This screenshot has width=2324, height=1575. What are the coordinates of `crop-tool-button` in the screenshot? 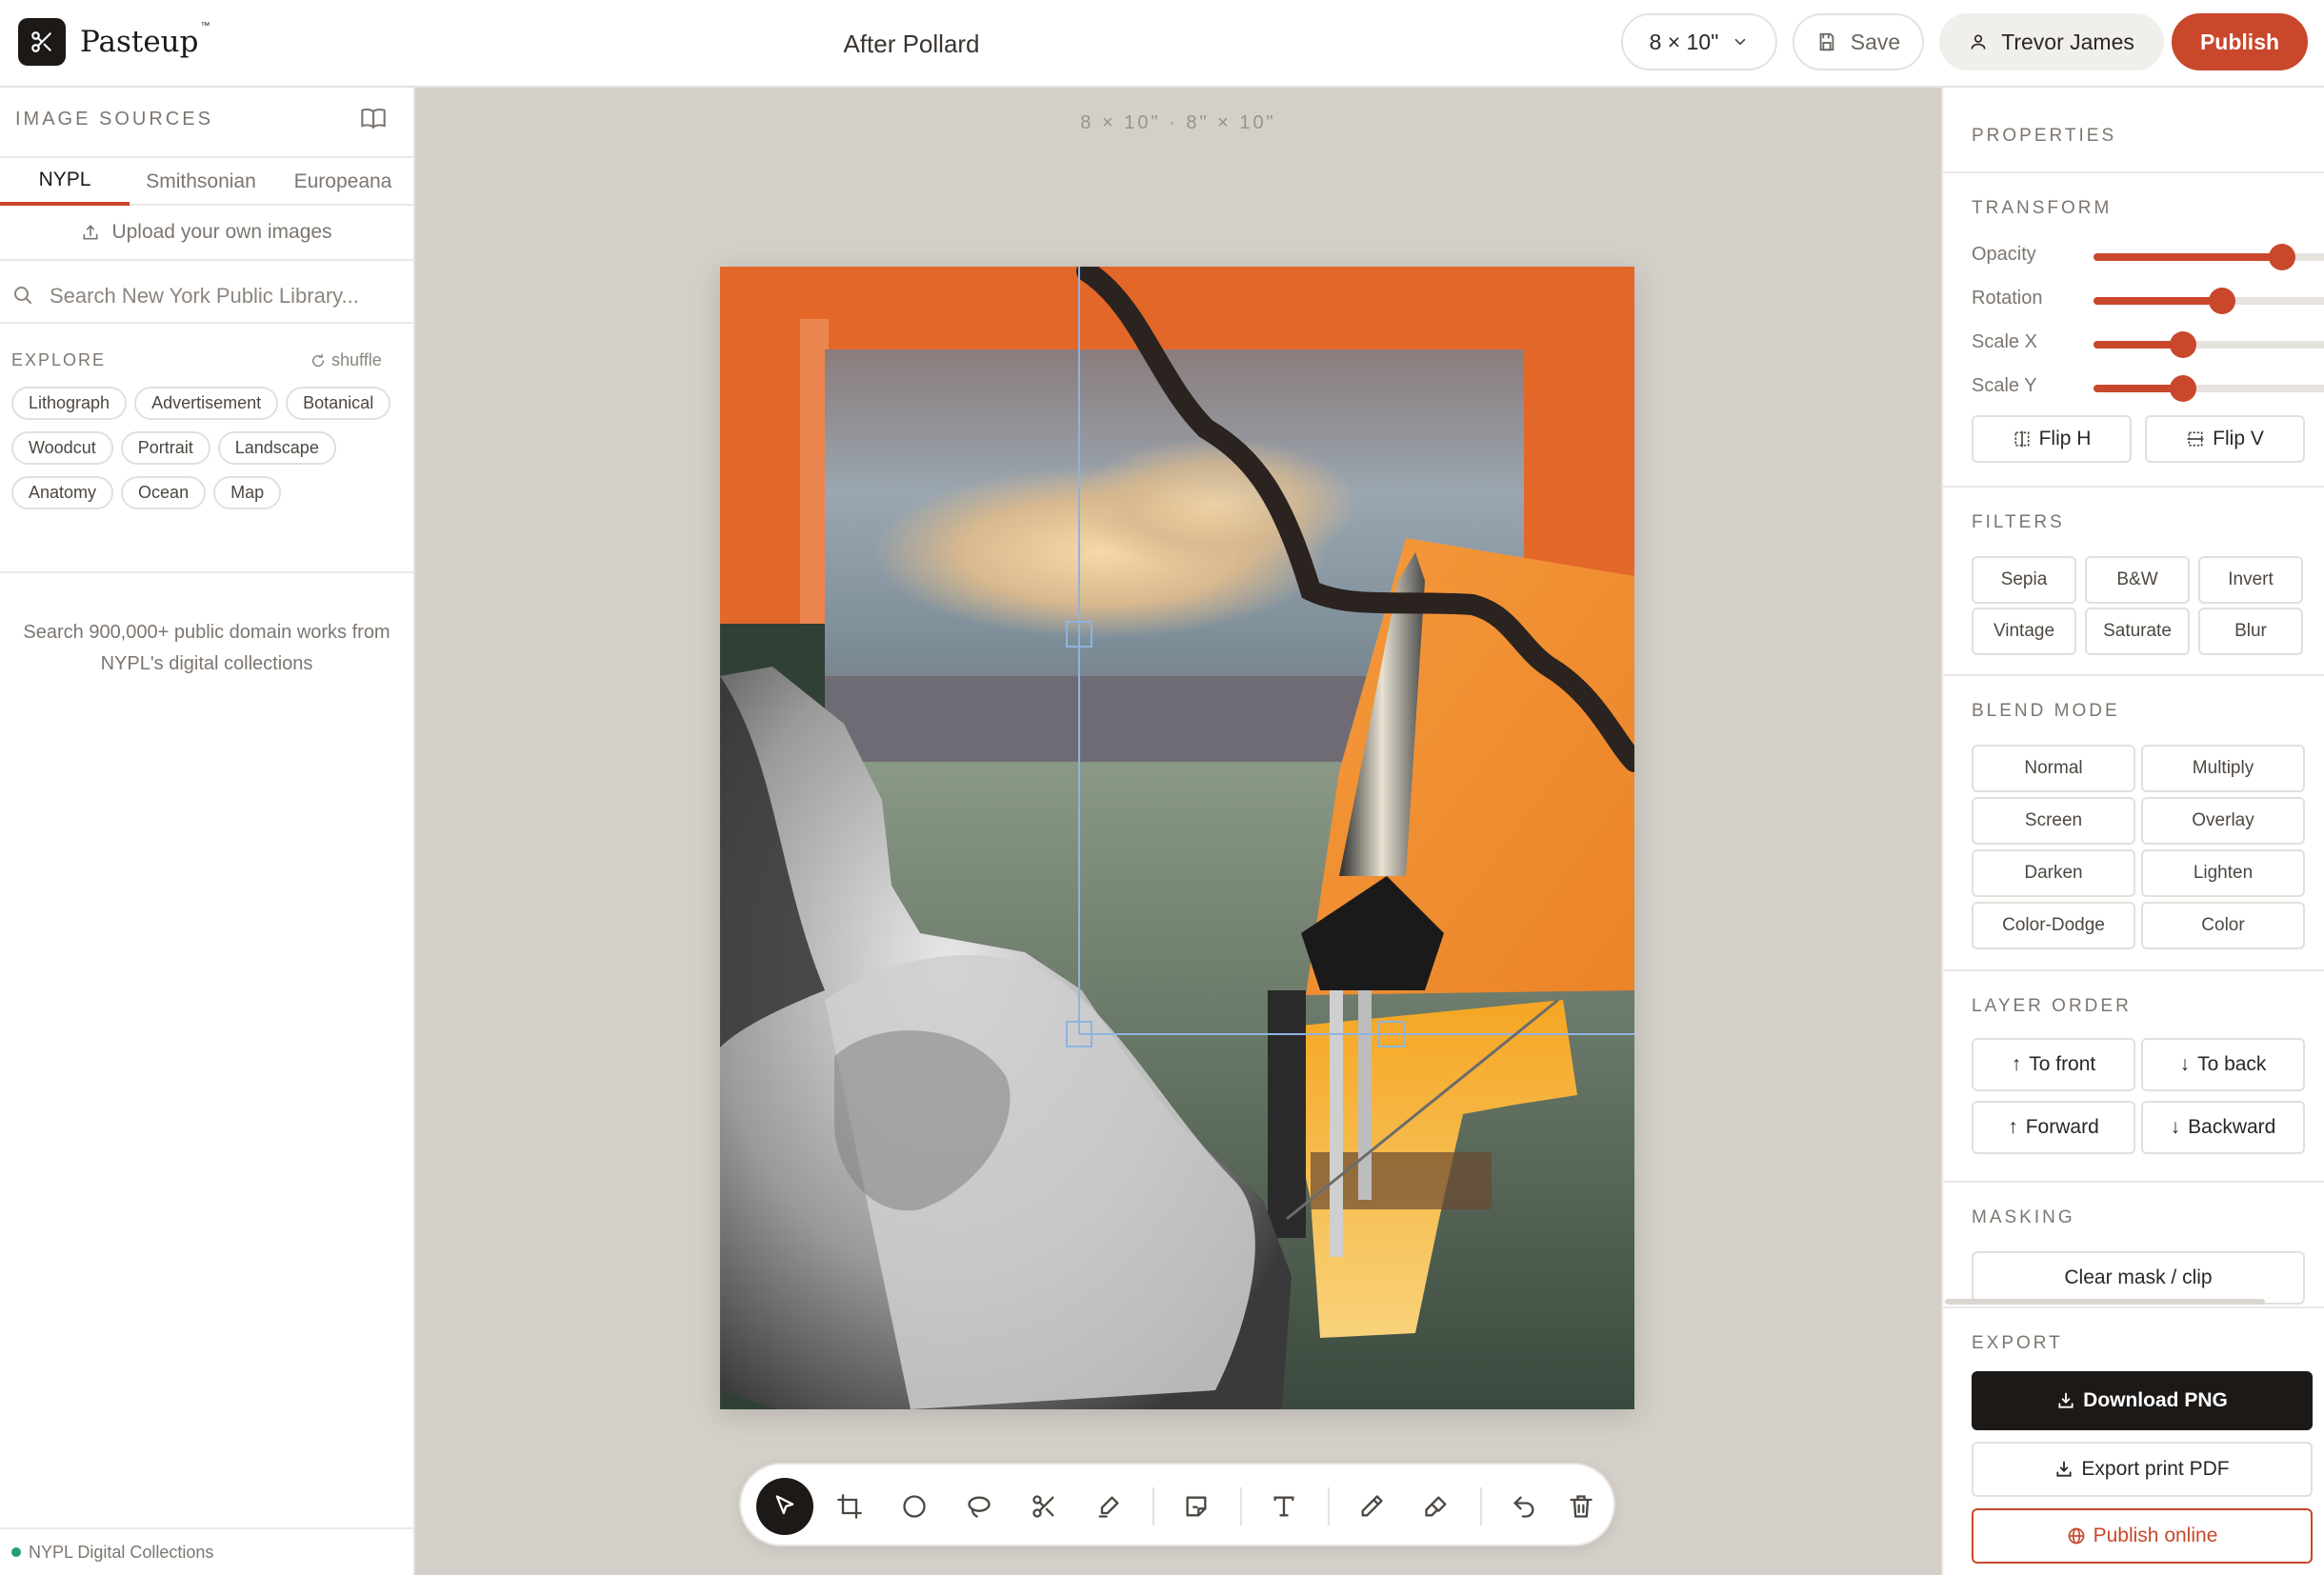 It's located at (849, 1506).